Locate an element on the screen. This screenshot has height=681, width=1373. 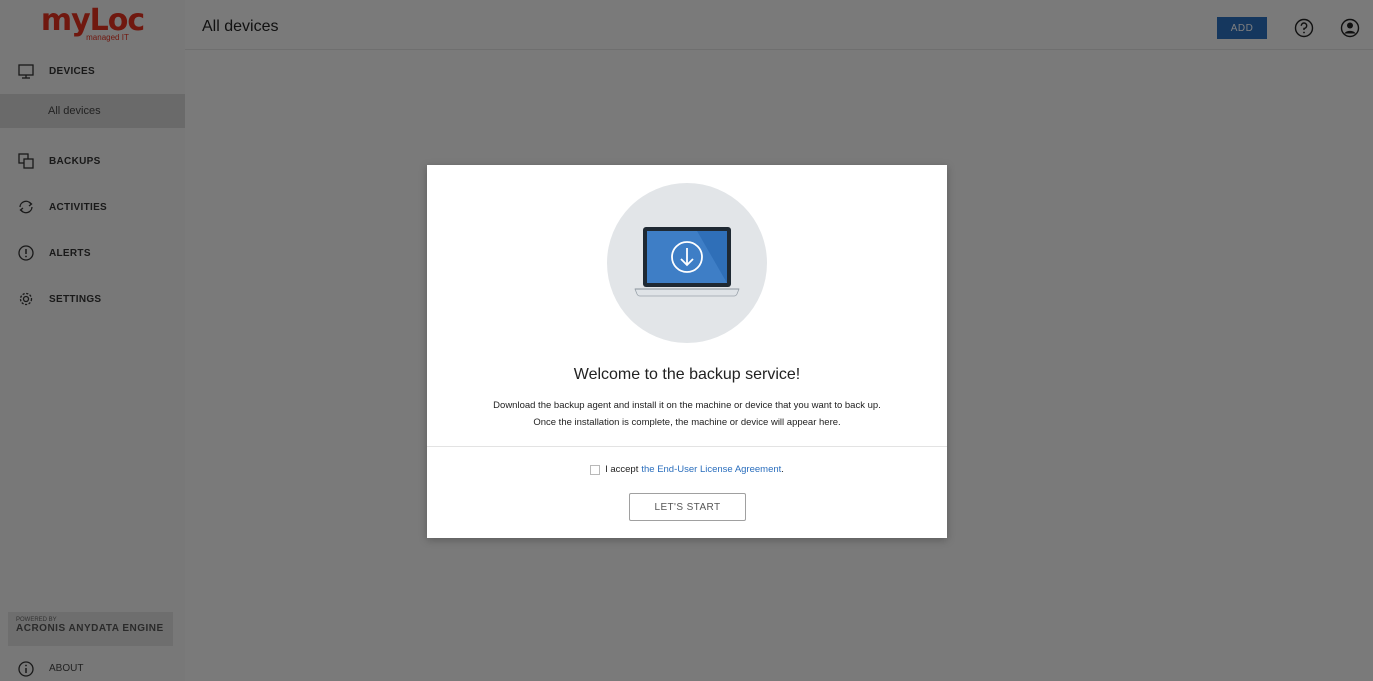
accept-prefix: I accept is located at coordinates (622, 469).